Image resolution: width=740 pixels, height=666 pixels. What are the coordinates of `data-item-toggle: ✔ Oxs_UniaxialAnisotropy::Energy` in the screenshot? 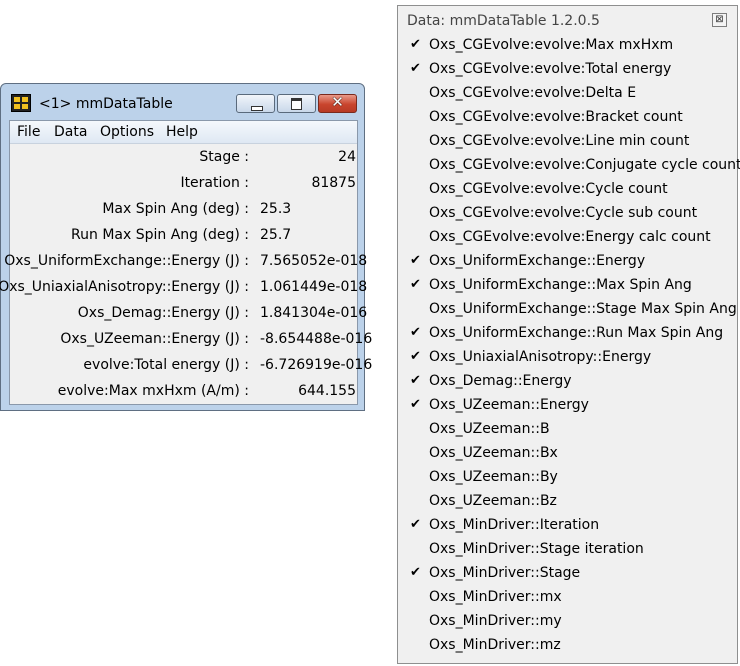 It's located at (567, 358).